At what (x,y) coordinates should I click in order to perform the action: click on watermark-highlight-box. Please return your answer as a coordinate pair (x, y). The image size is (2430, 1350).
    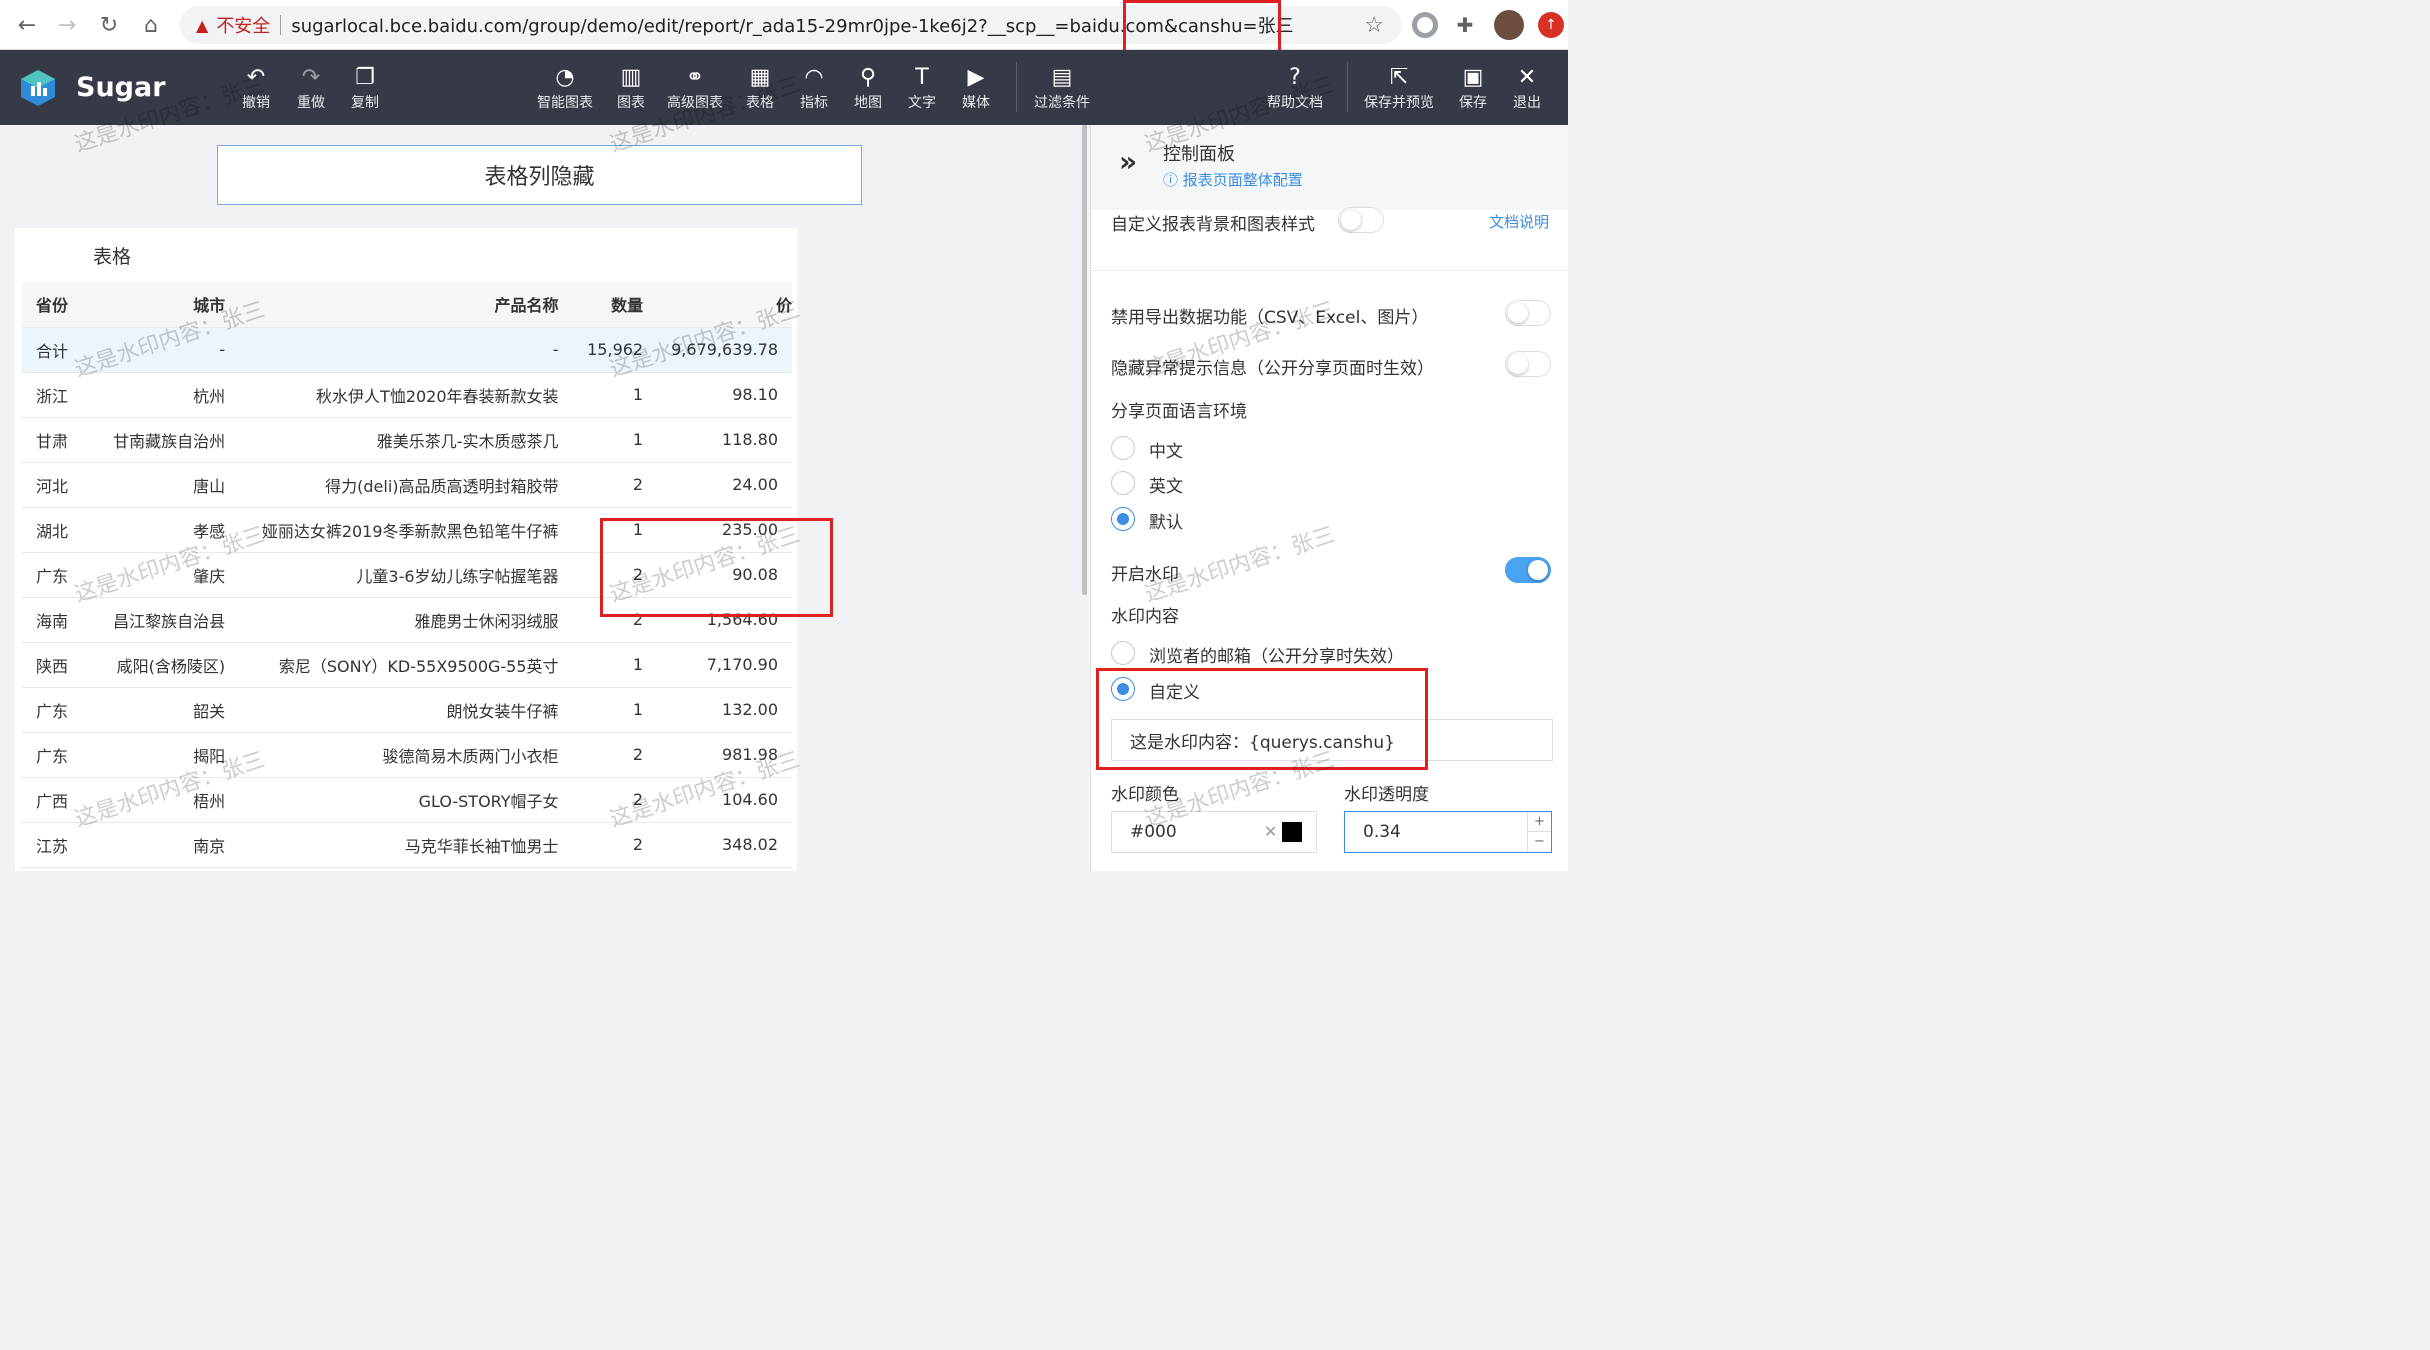
    Looking at the image, I should click on (1262, 719).